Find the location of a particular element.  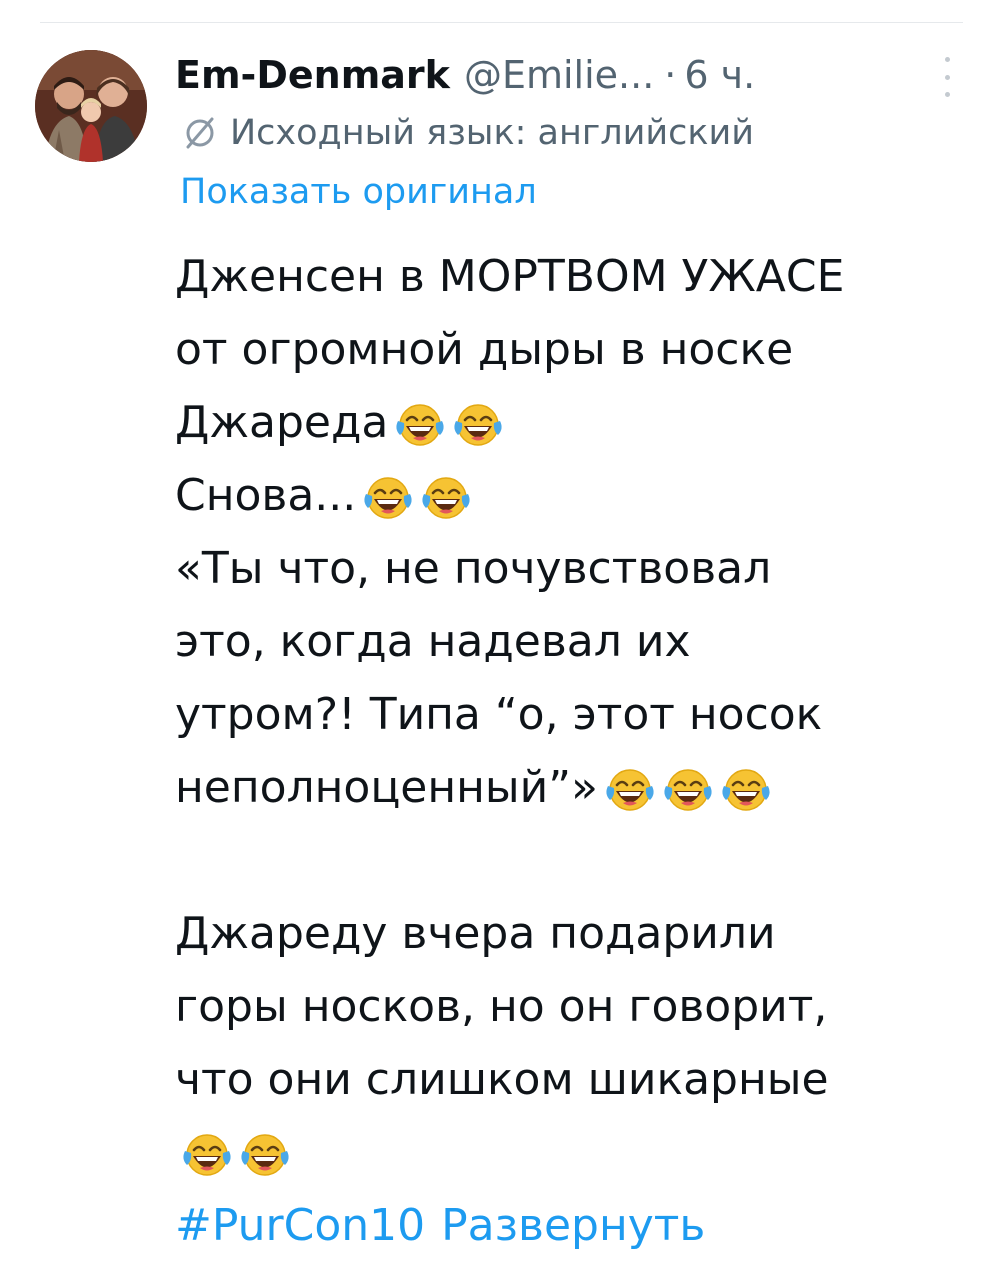

text-line: Джареду вчера подарили is located at coordinates (575, 933).